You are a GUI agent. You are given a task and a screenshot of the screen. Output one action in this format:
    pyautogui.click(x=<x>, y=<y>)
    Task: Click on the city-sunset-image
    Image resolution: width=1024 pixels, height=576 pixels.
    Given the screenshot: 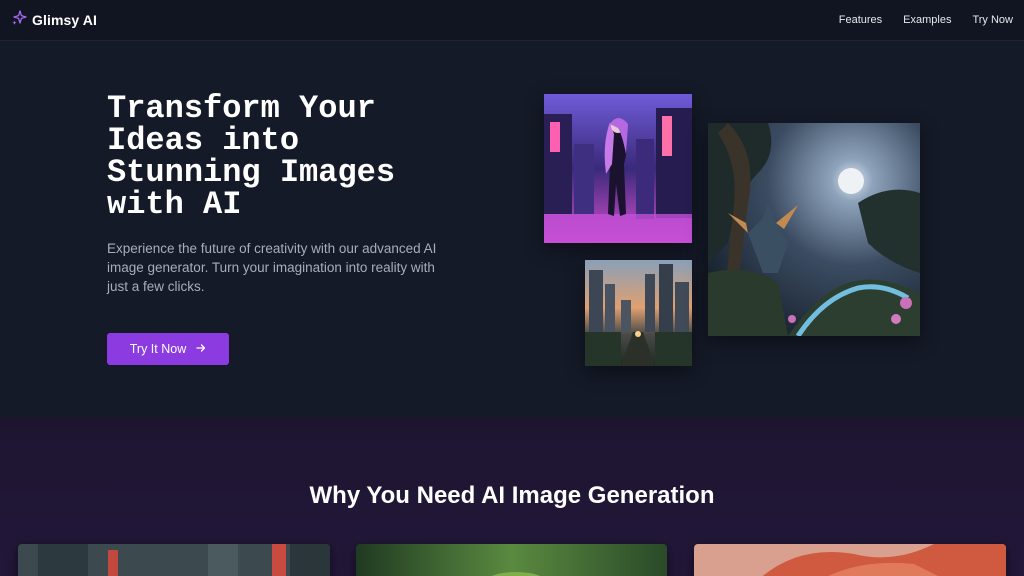 What is the action you would take?
    pyautogui.click(x=638, y=313)
    